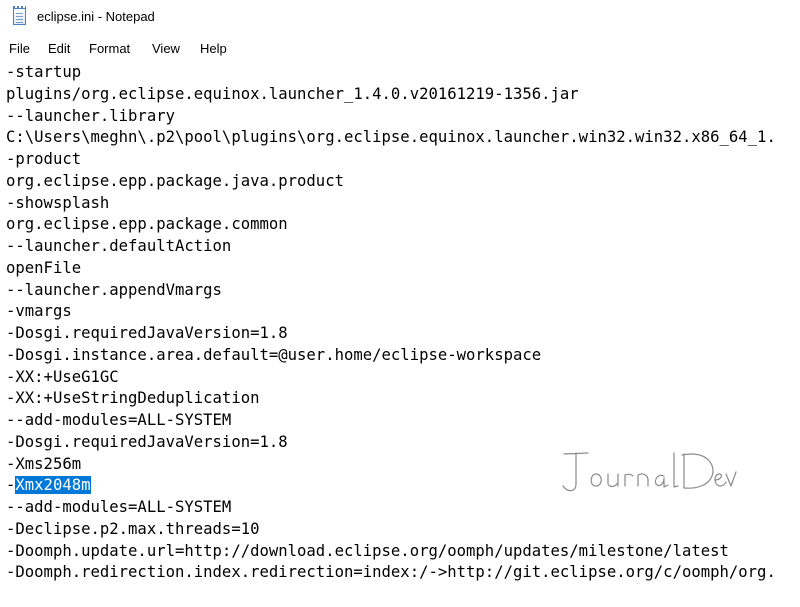  Describe the element at coordinates (44, 159) in the screenshot. I see `text-line: -product` at that location.